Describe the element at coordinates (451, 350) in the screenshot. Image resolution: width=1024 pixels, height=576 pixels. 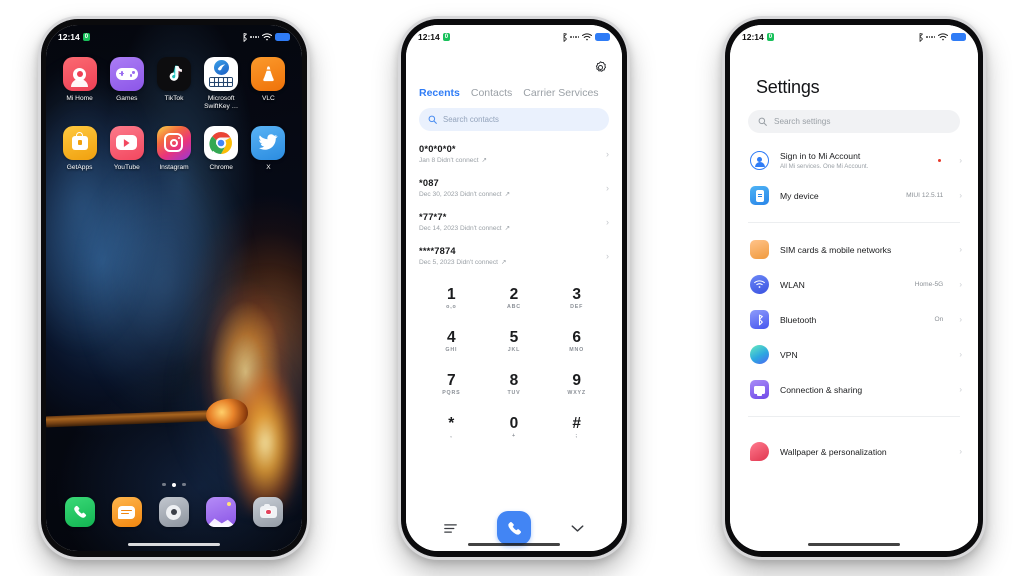
I see `key-letters: GHI` at that location.